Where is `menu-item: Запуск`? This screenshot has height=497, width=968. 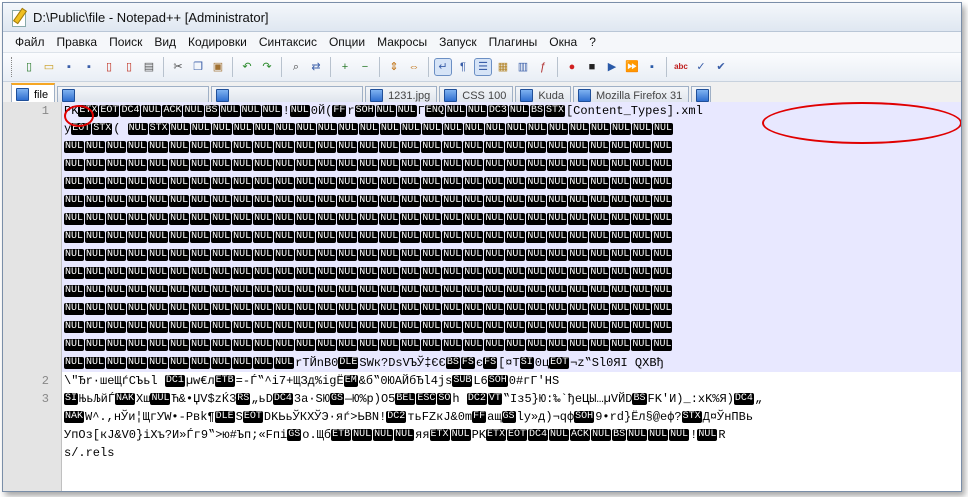
menu-item: Запуск is located at coordinates (458, 42).